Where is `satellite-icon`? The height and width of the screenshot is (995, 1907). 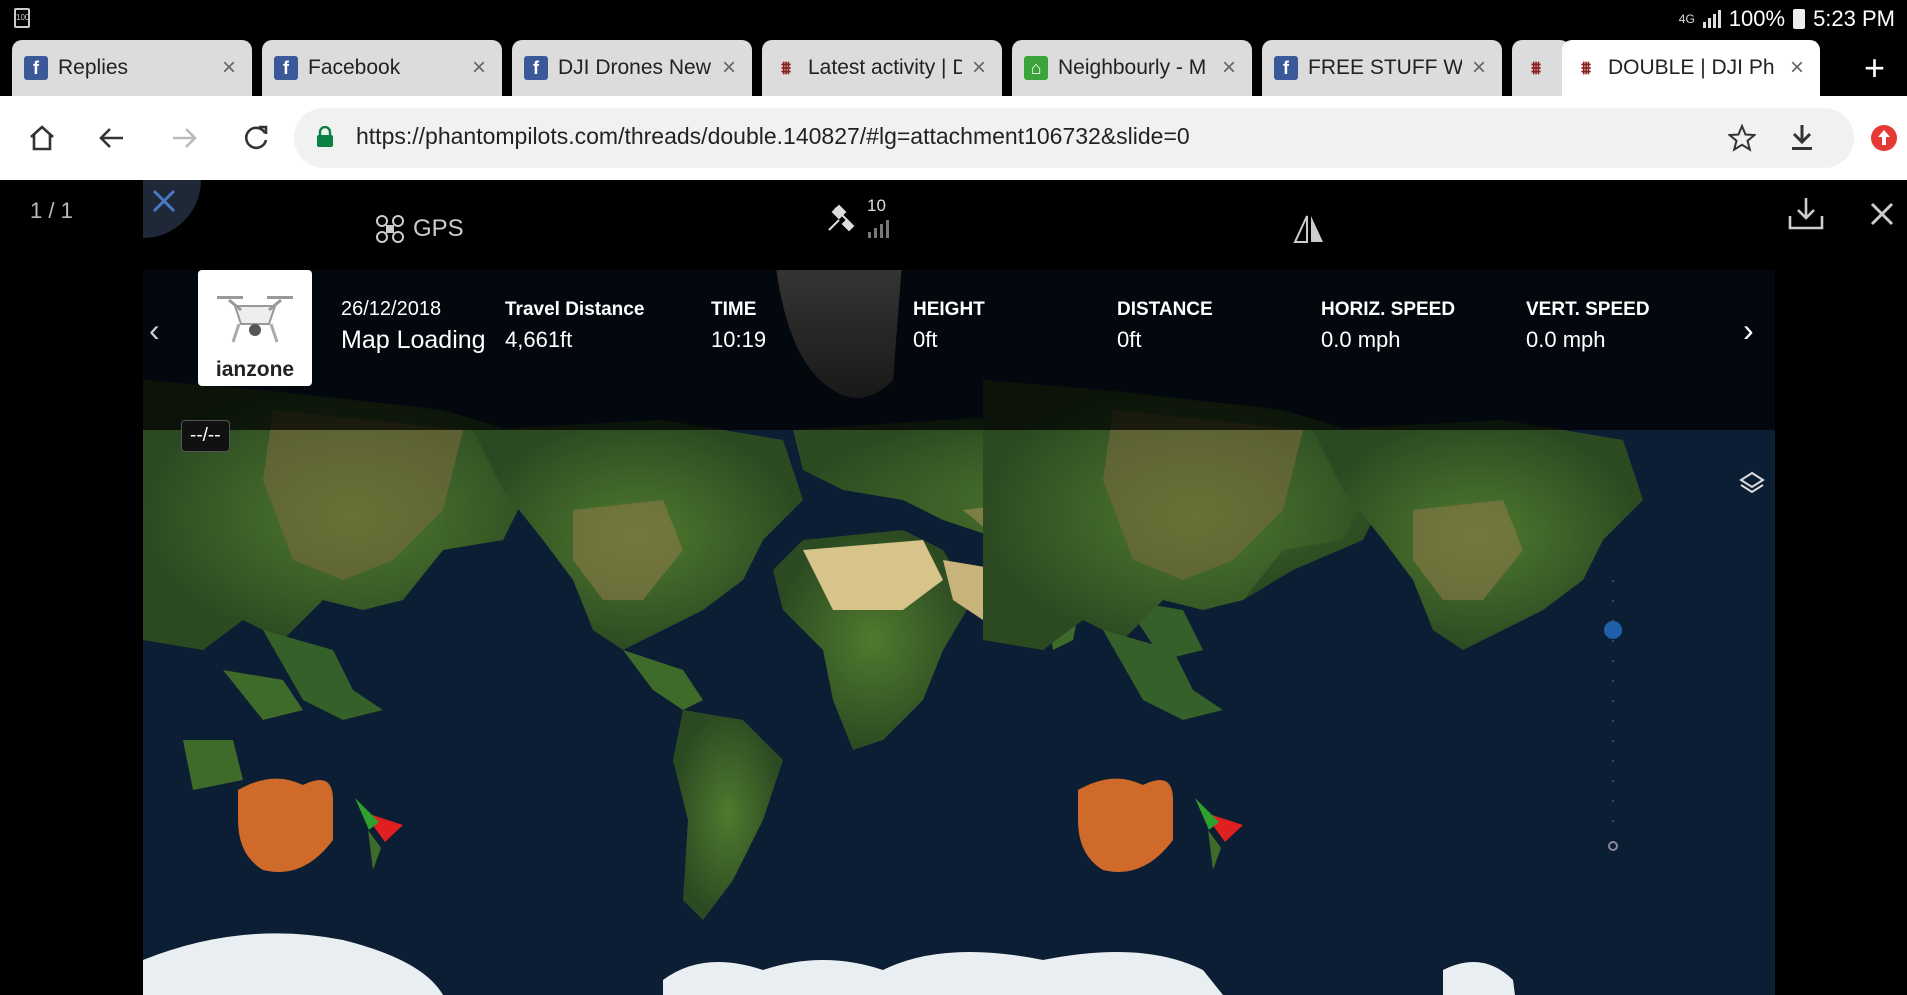
satellite-icon is located at coordinates (841, 218).